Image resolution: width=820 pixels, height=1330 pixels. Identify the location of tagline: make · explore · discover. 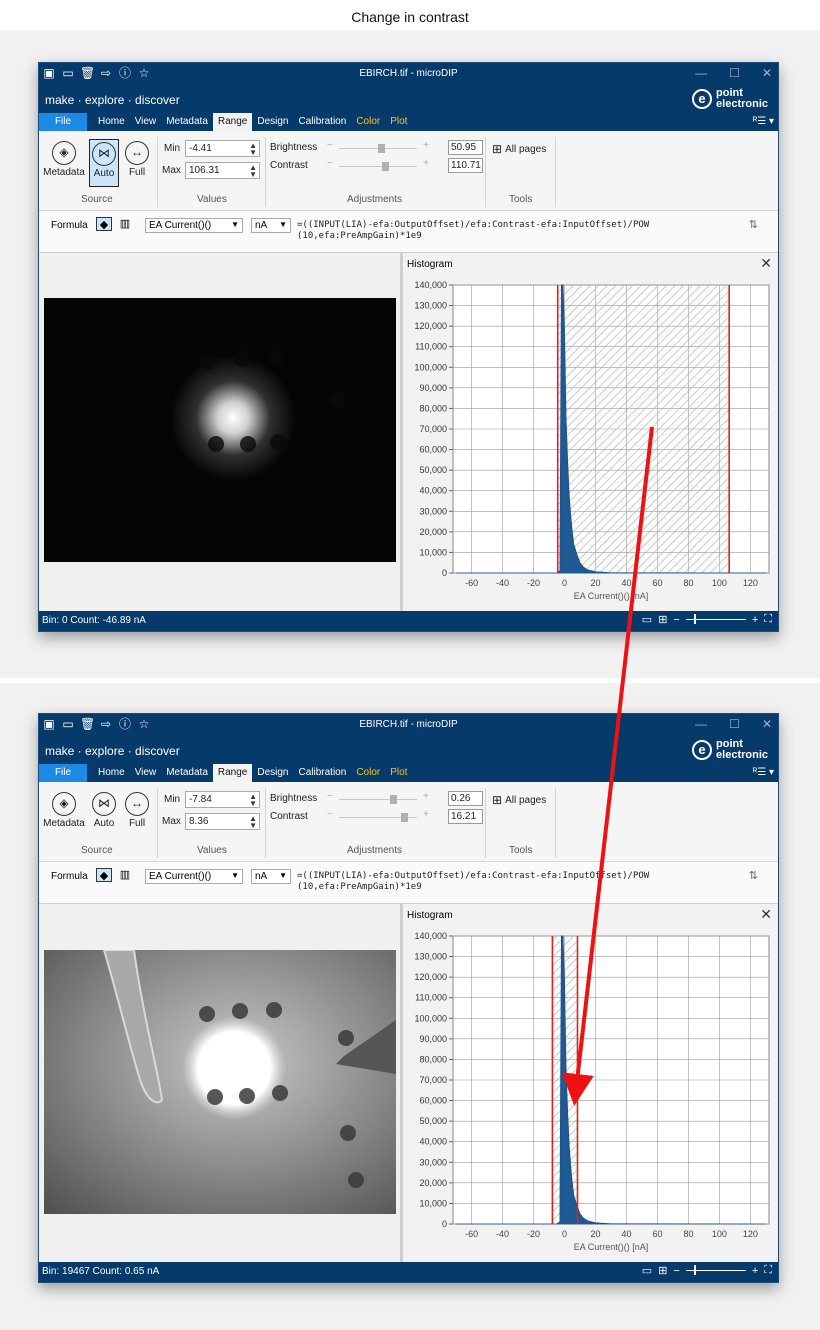
(112, 751).